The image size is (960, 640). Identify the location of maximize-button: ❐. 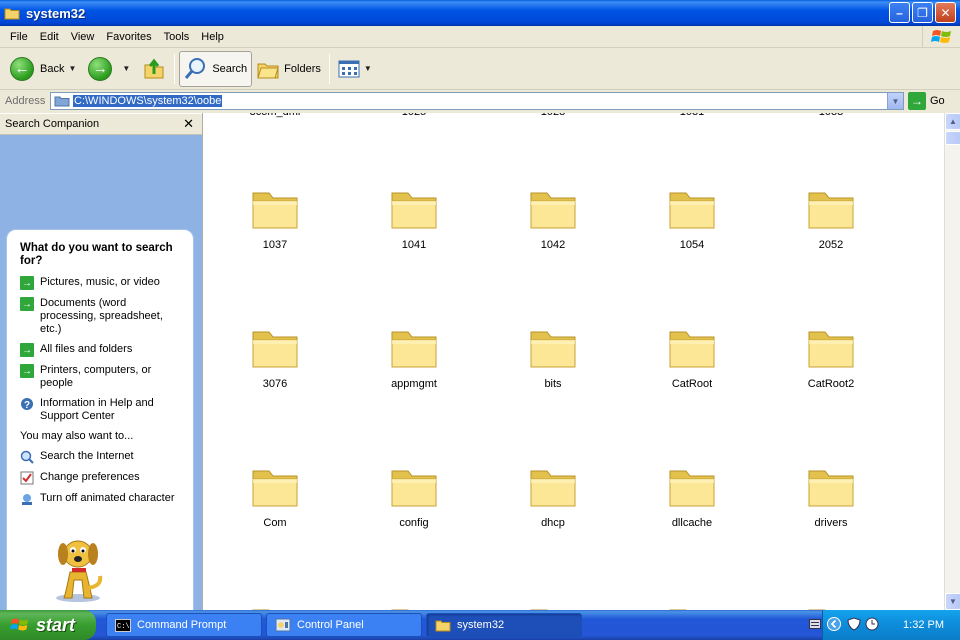
(922, 12).